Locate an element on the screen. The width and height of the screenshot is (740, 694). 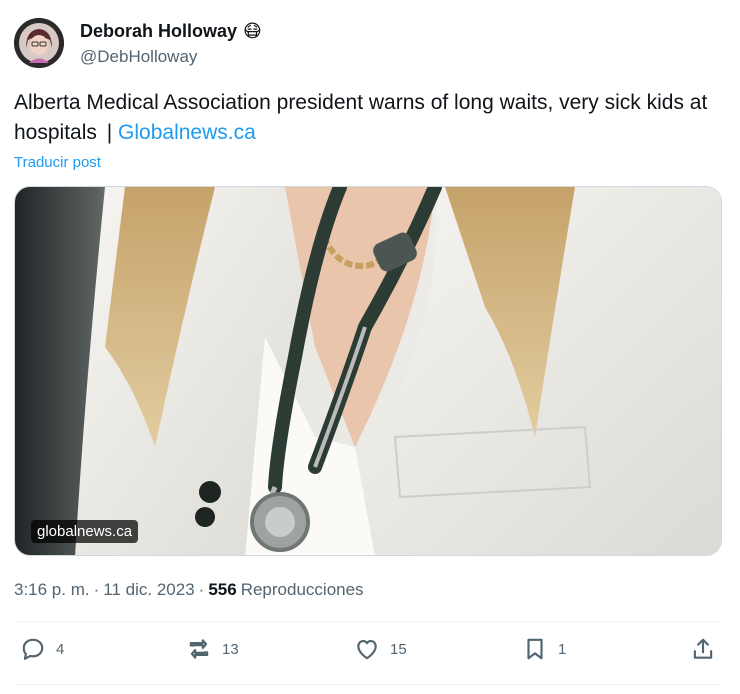
share-icon is located at coordinates (703, 648).